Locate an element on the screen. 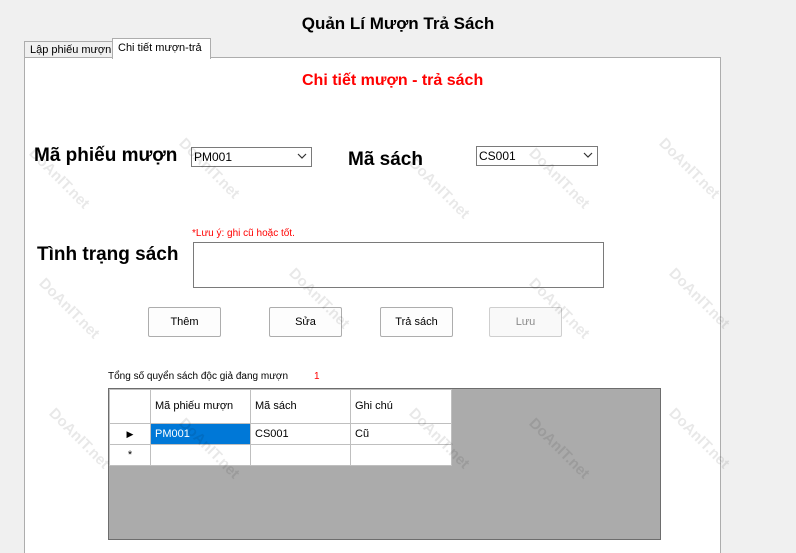 Image resolution: width=796 pixels, height=553 pixels. grid-cell-new-note is located at coordinates (401, 455).